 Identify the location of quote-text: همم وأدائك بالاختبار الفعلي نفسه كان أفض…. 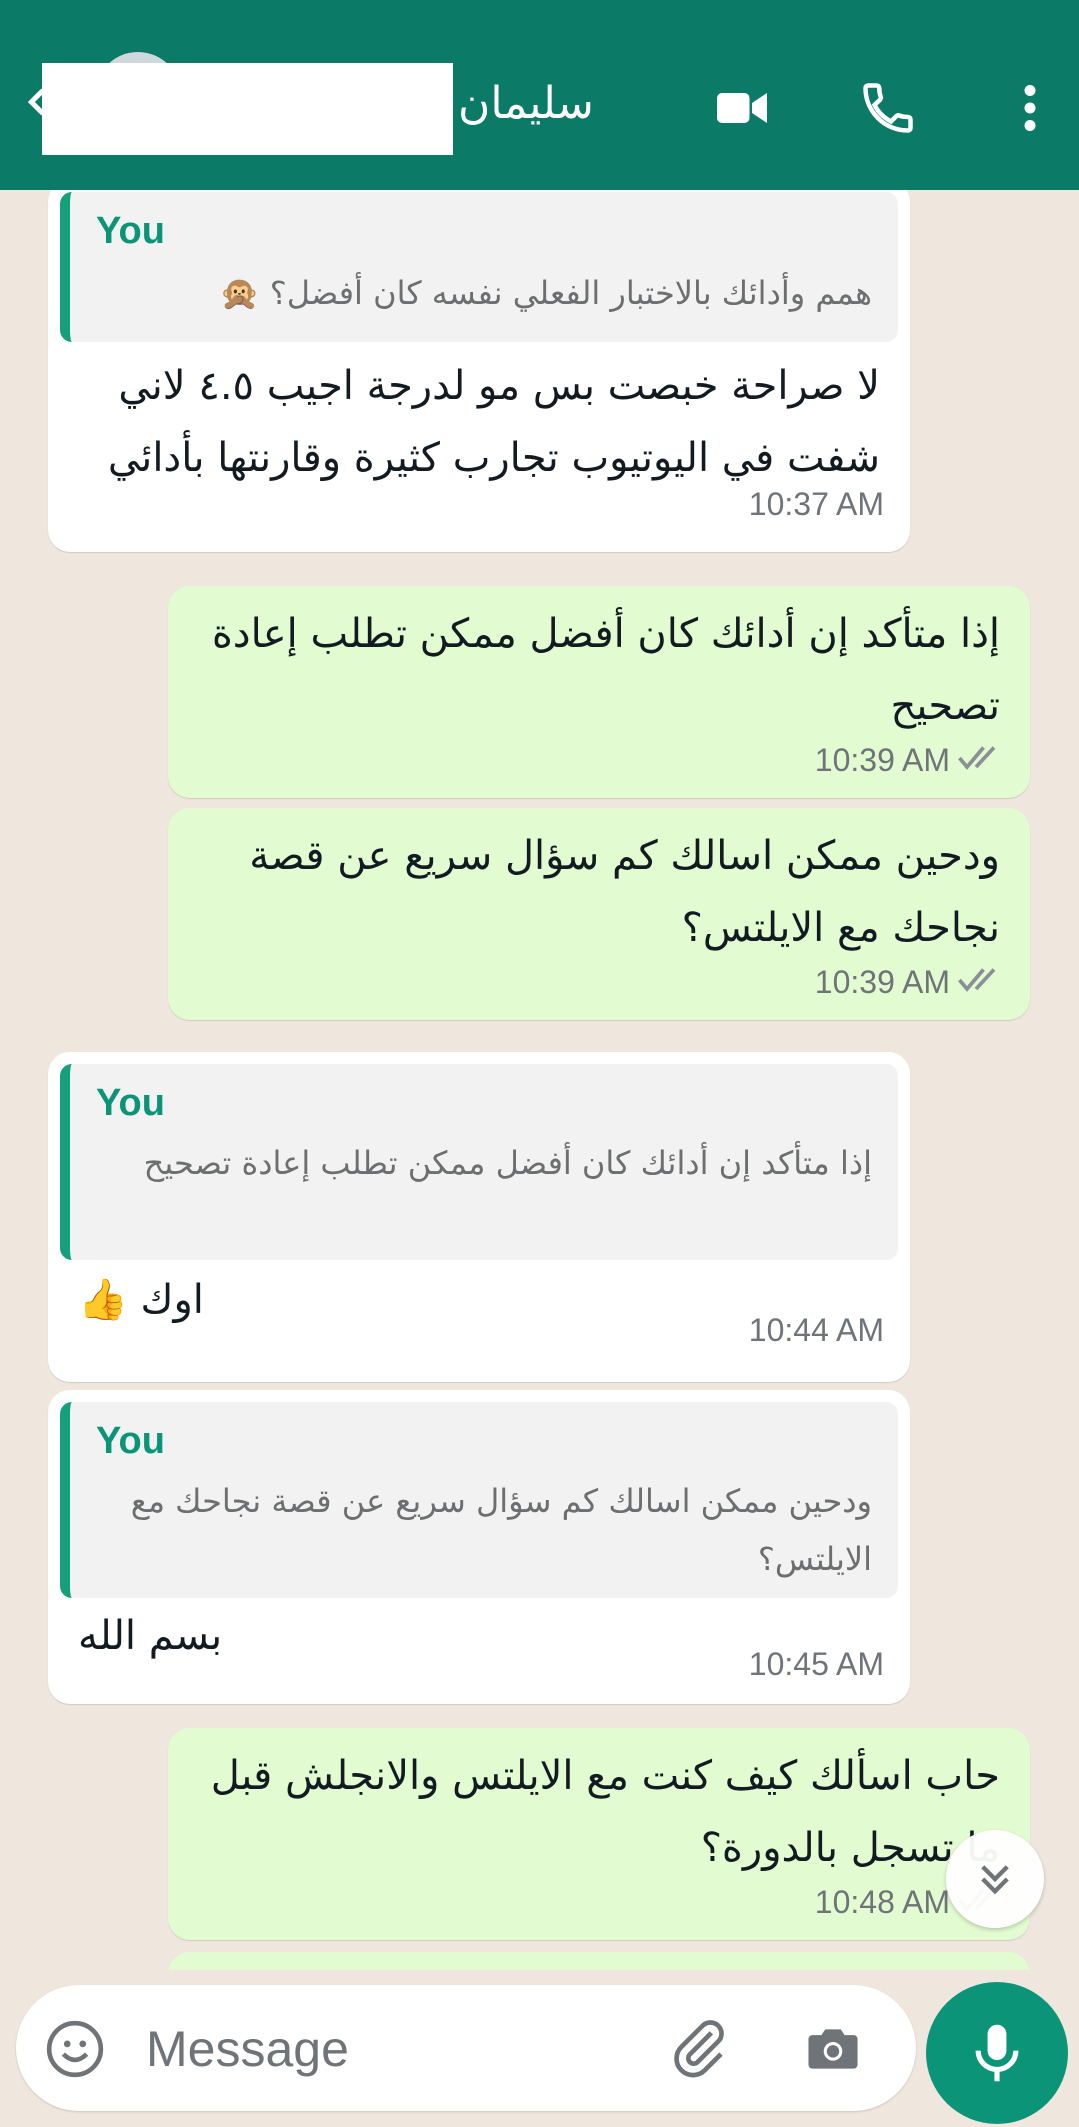
(545, 293).